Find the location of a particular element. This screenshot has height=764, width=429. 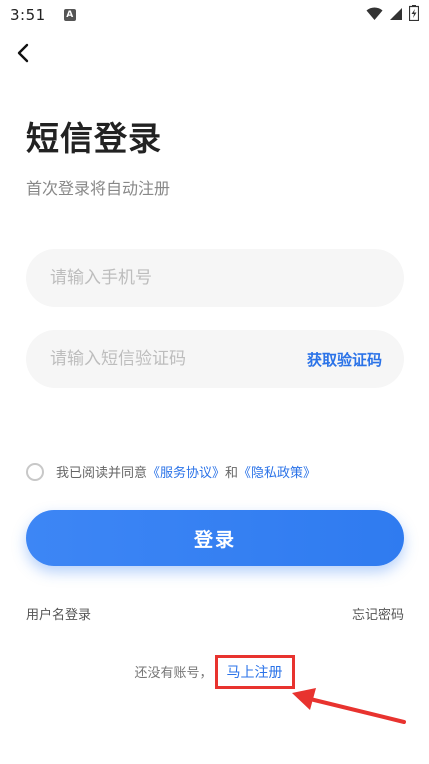

agreement-prefix: 我已阅读并同意 is located at coordinates (102, 473).